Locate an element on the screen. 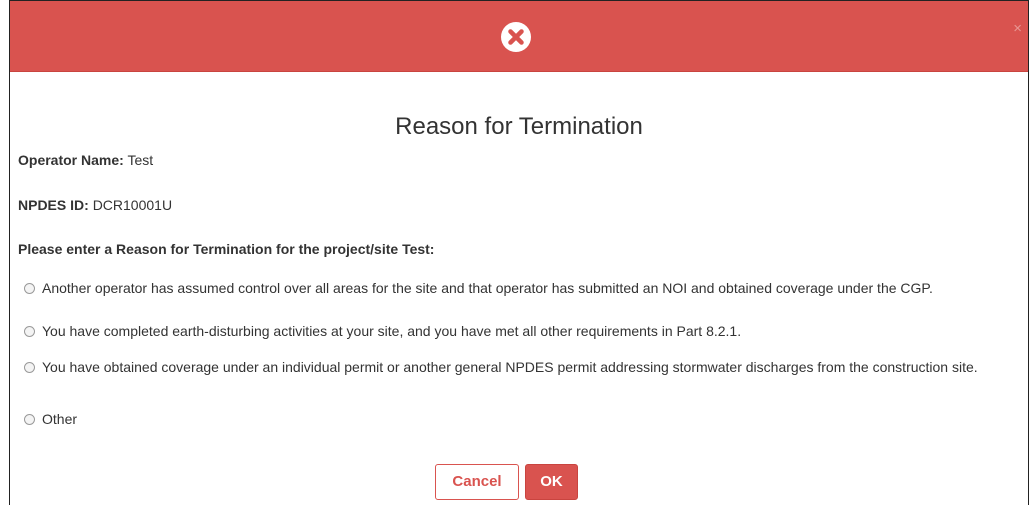 This screenshot has width=1029, height=505. ok-button: OK is located at coordinates (551, 482).